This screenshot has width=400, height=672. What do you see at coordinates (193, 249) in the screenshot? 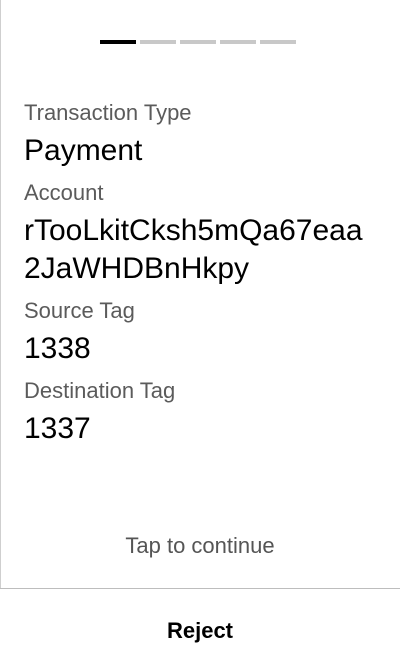
I see `account-value: rTooLkitCksh5mQa67eaa2JaWHDBnHkpy` at bounding box center [193, 249].